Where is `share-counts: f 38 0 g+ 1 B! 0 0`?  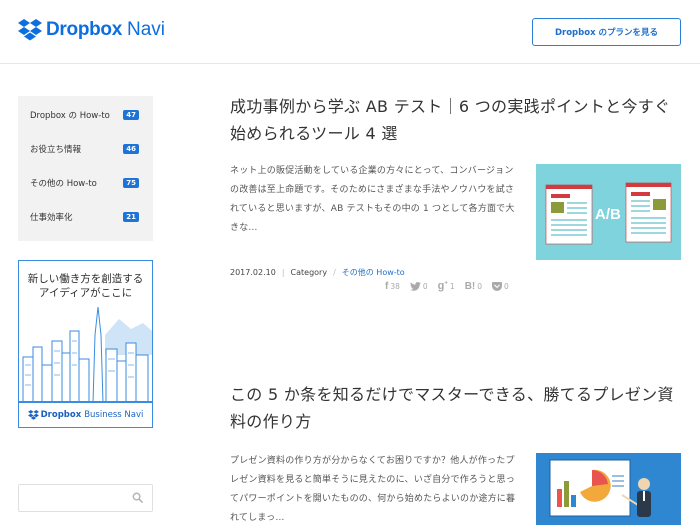
share-counts: f 38 0 g+ 1 B! 0 0 is located at coordinates (452, 286).